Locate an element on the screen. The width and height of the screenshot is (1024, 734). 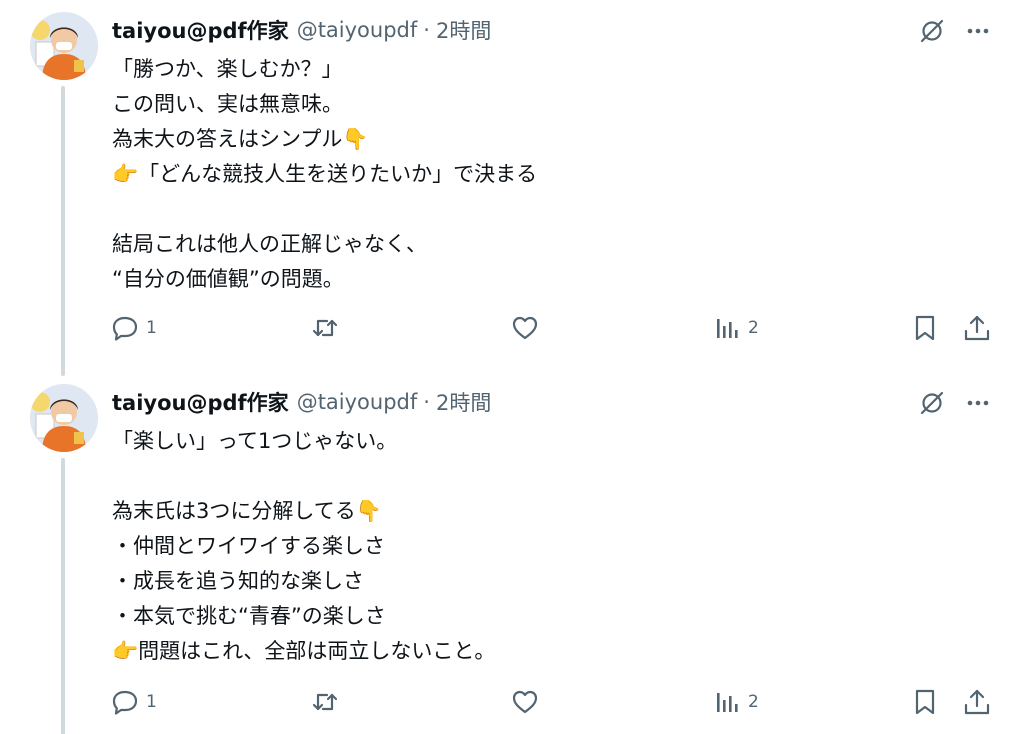
tweet-line: 👉問題はこれ、全部は両立しないこと。 is located at coordinates (304, 651).